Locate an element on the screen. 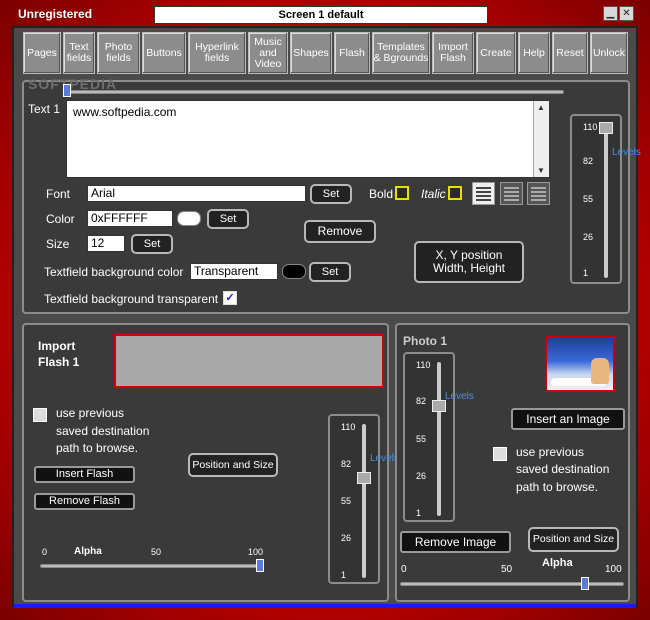 The width and height of the screenshot is (650, 620). photo-thumbnail is located at coordinates (580, 364).